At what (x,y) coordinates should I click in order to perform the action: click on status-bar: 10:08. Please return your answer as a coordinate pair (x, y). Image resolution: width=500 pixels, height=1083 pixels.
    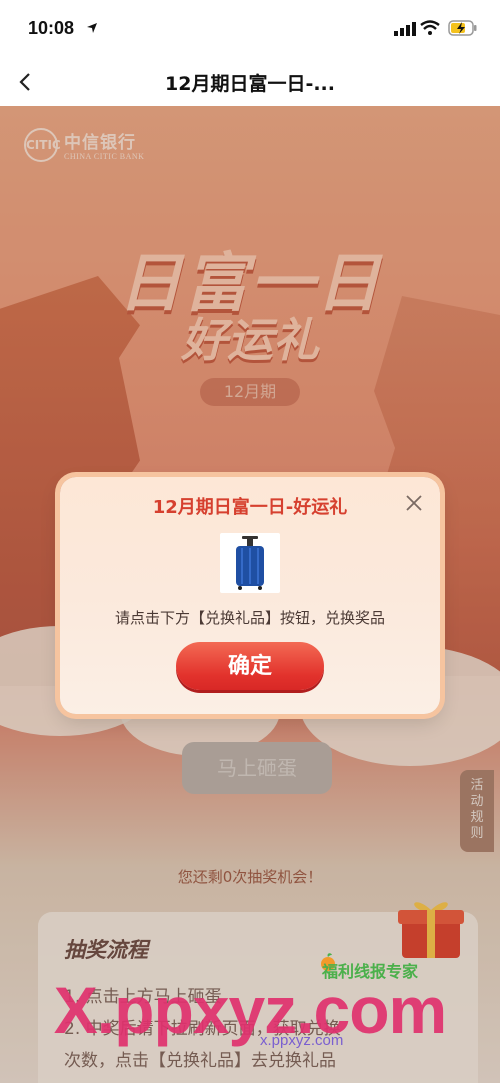
    Looking at the image, I should click on (250, 29).